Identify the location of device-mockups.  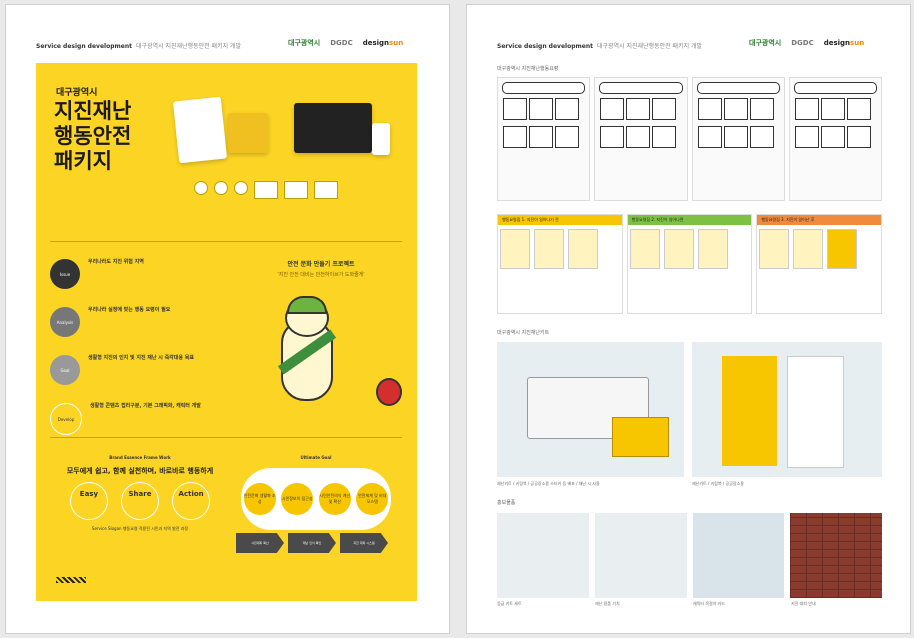
(289, 143).